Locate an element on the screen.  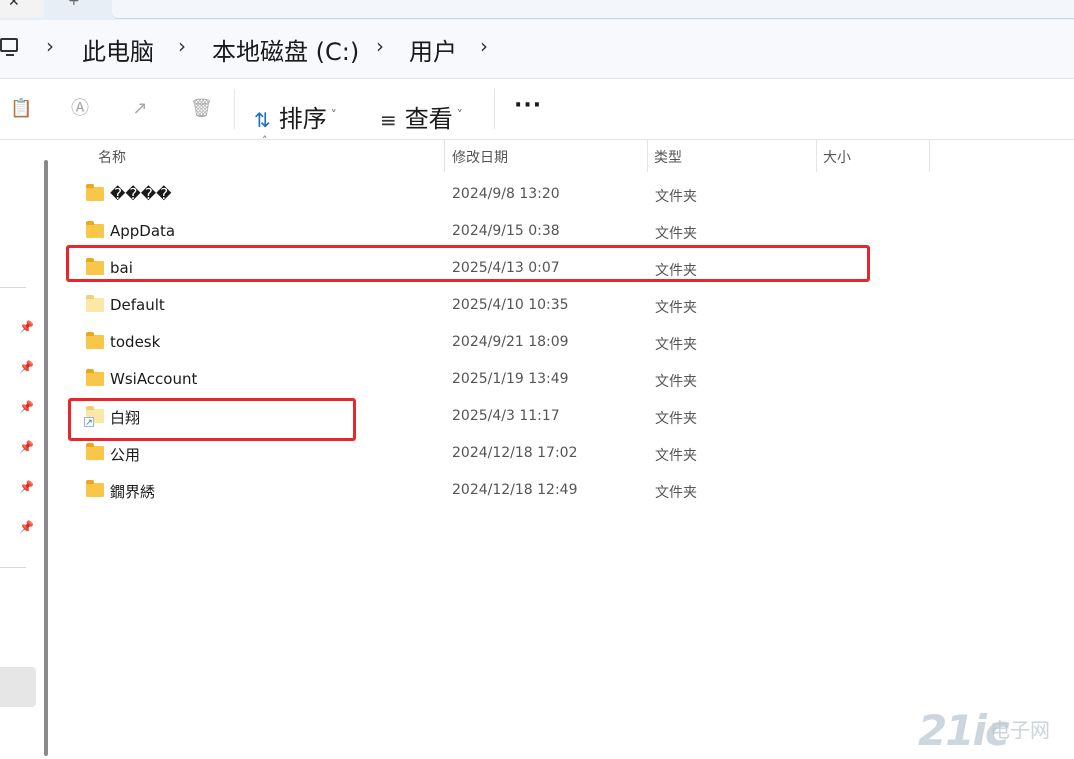
file-date: 2024/12/18 12:49 is located at coordinates (515, 490).